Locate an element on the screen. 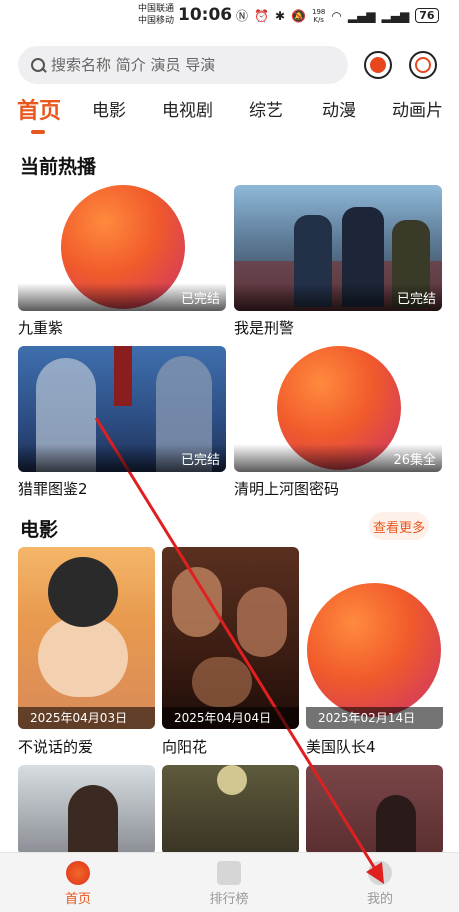 The width and height of the screenshot is (459, 912). battery-icon: 76 is located at coordinates (427, 15).